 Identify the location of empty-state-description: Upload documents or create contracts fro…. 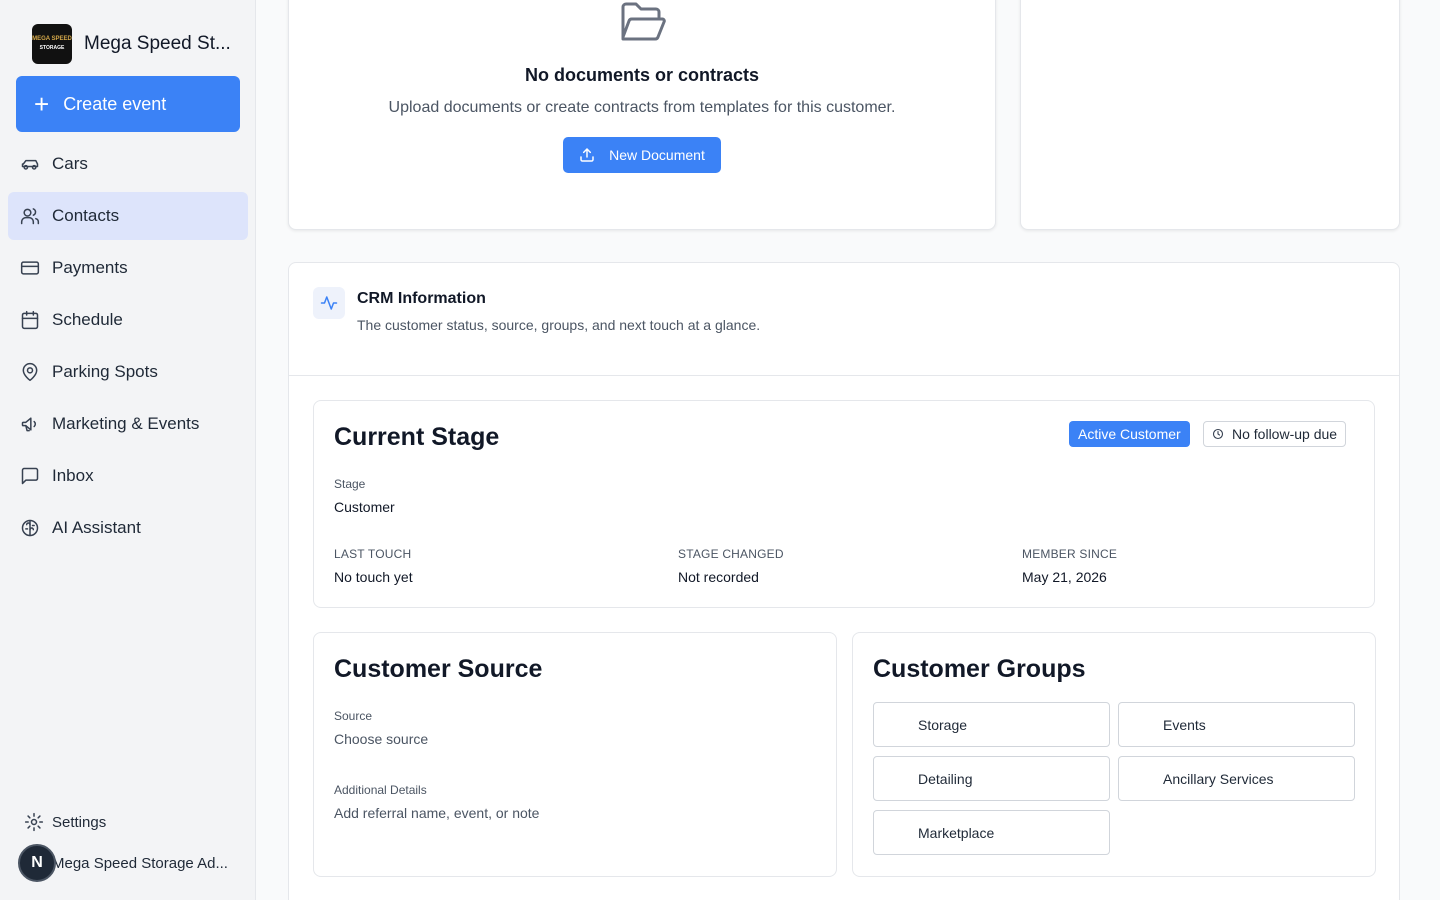
(642, 107).